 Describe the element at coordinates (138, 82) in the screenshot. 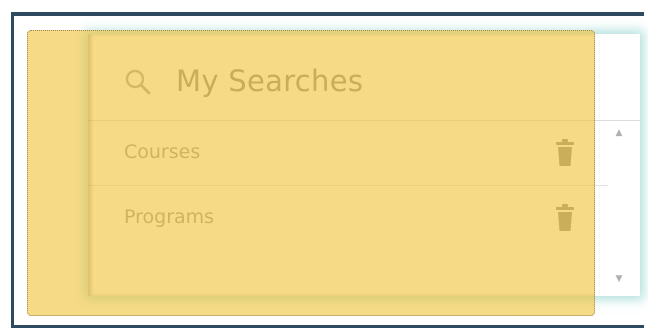

I see `search-icon` at that location.